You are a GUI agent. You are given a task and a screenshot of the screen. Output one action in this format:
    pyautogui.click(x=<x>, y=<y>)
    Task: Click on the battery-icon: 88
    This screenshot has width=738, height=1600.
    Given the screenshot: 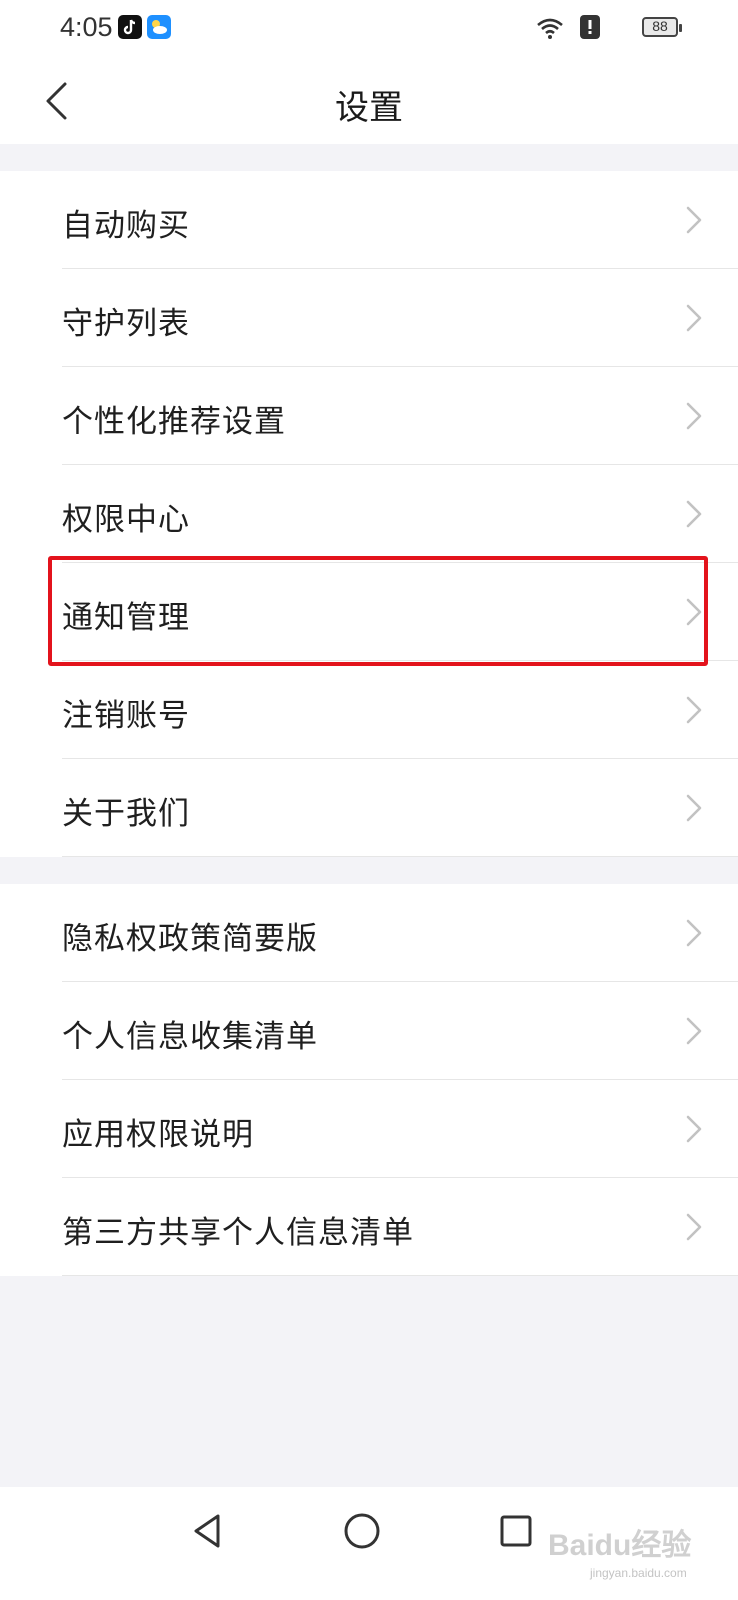 What is the action you would take?
    pyautogui.click(x=662, y=27)
    